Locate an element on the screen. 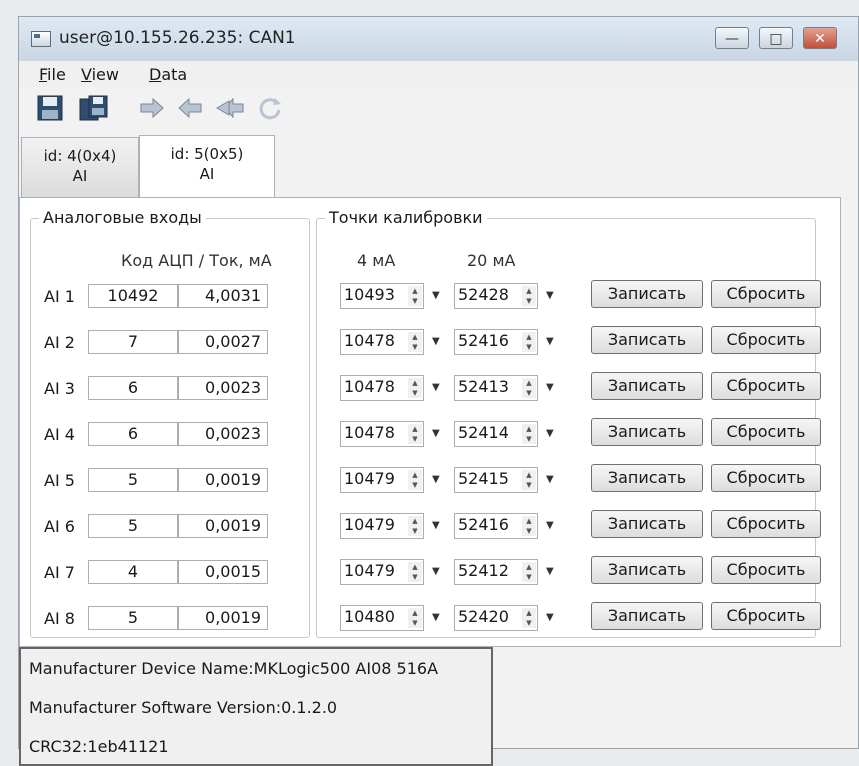 The height and width of the screenshot is (766, 859). arrow-right-icon is located at coordinates (152, 108).